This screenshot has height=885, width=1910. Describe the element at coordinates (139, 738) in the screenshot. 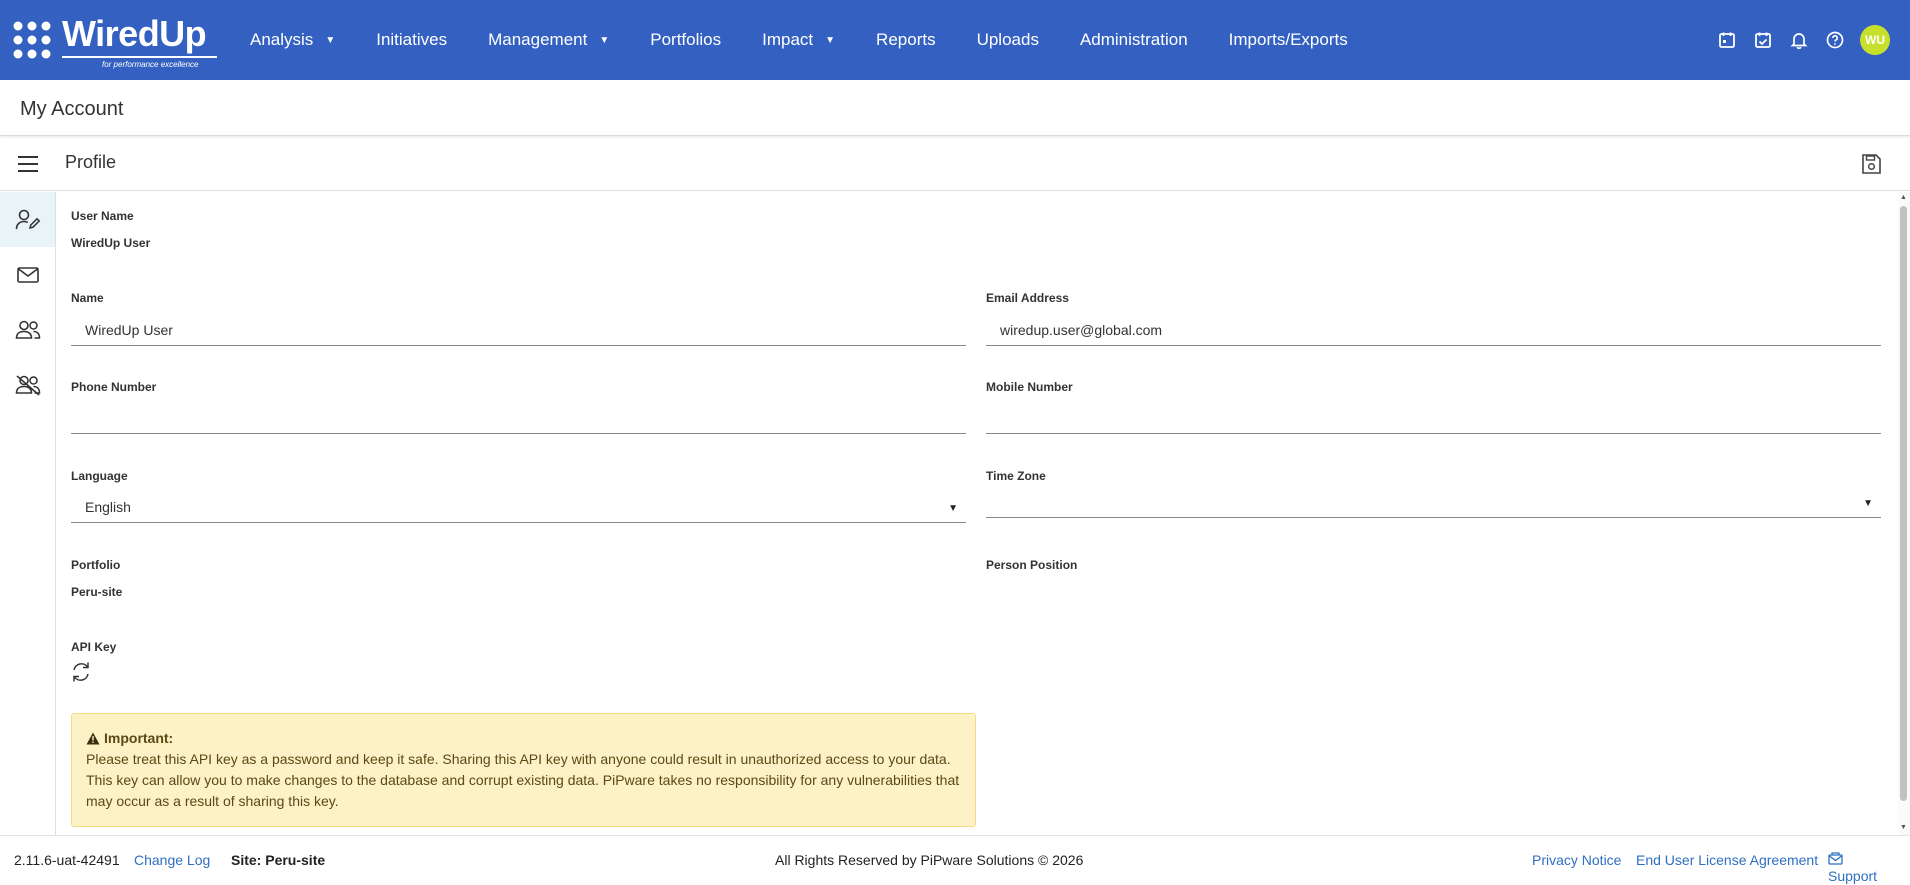

I see `warning-title: Important:` at that location.